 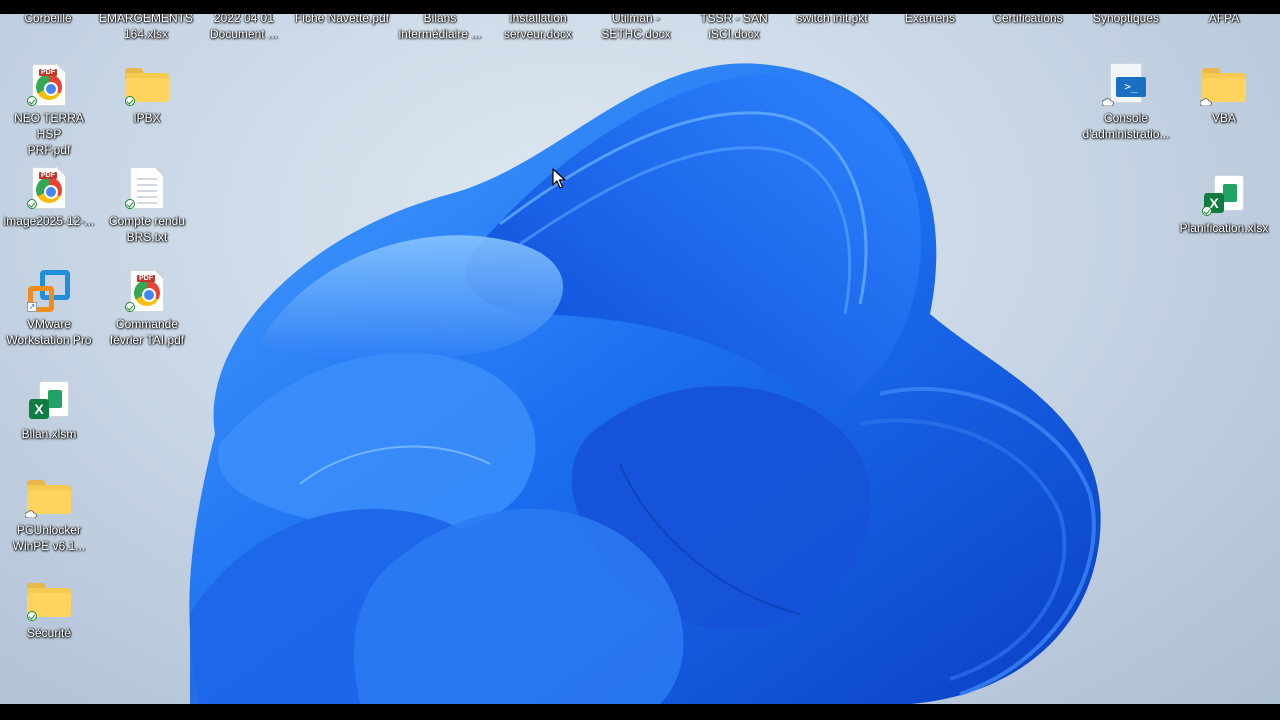 I want to click on desktop-icon-vba: VBA, so click(x=1224, y=94).